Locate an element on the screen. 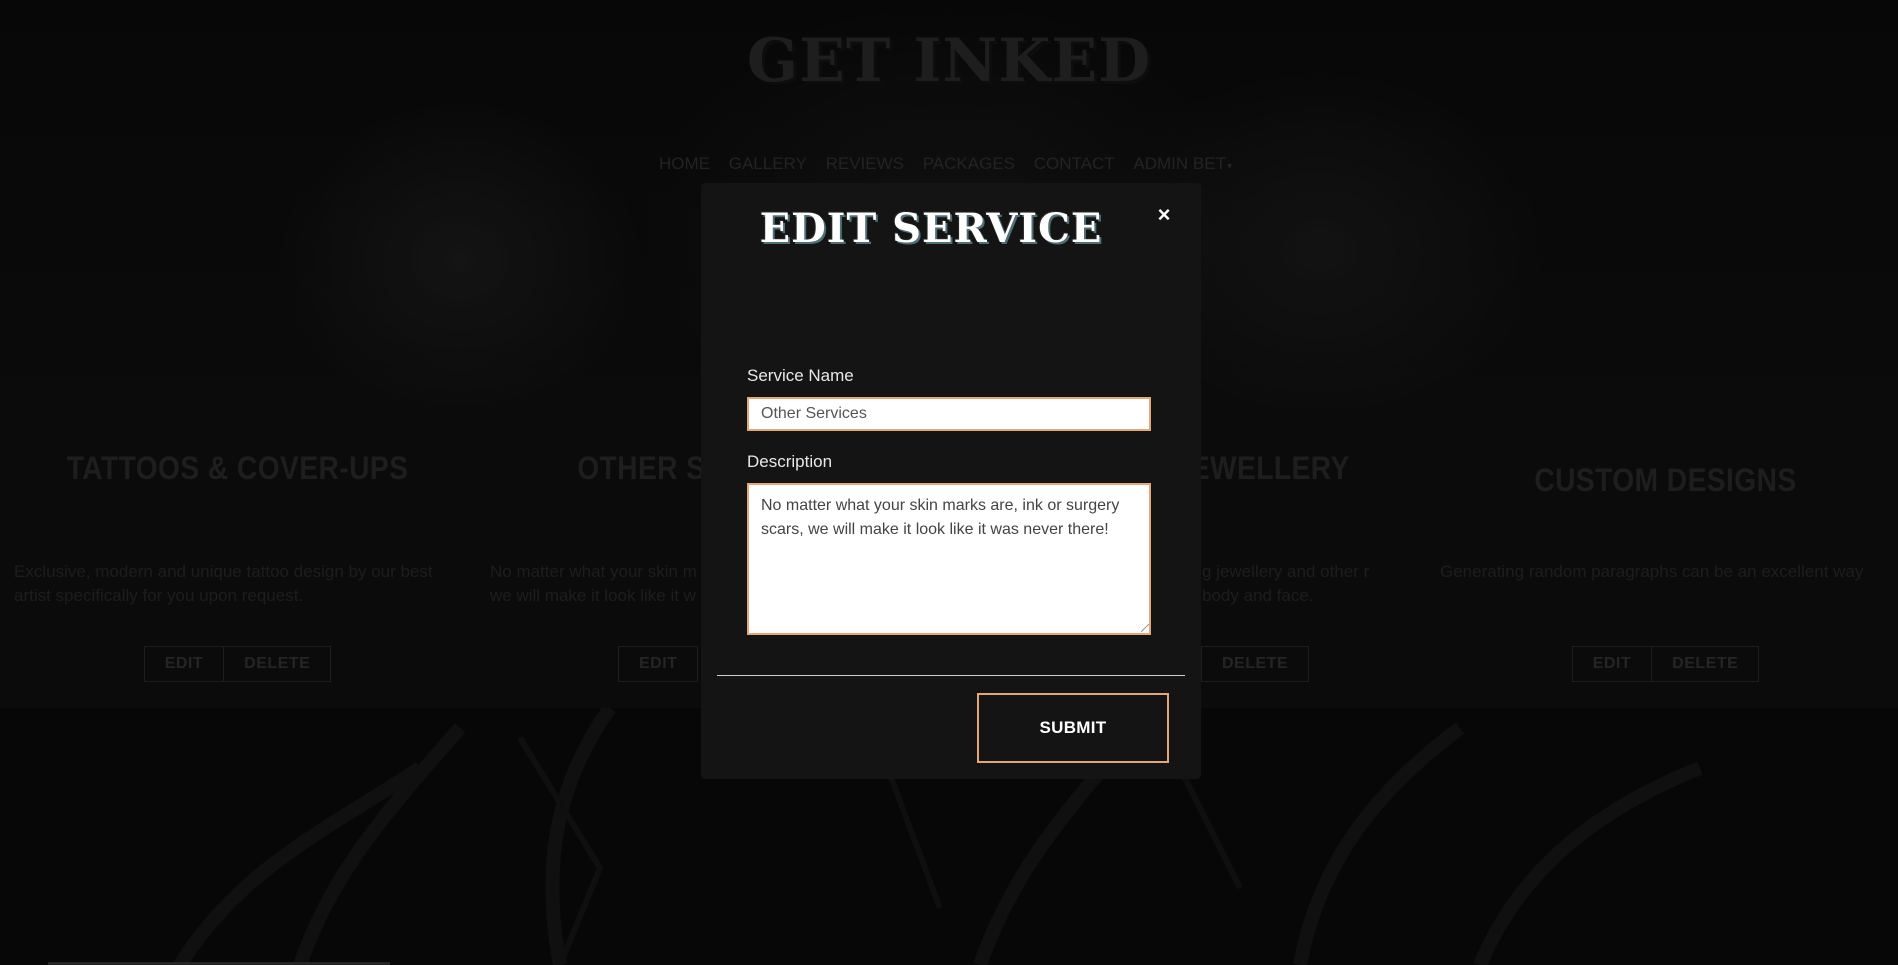 The height and width of the screenshot is (965, 1898). modal-divider is located at coordinates (951, 675).